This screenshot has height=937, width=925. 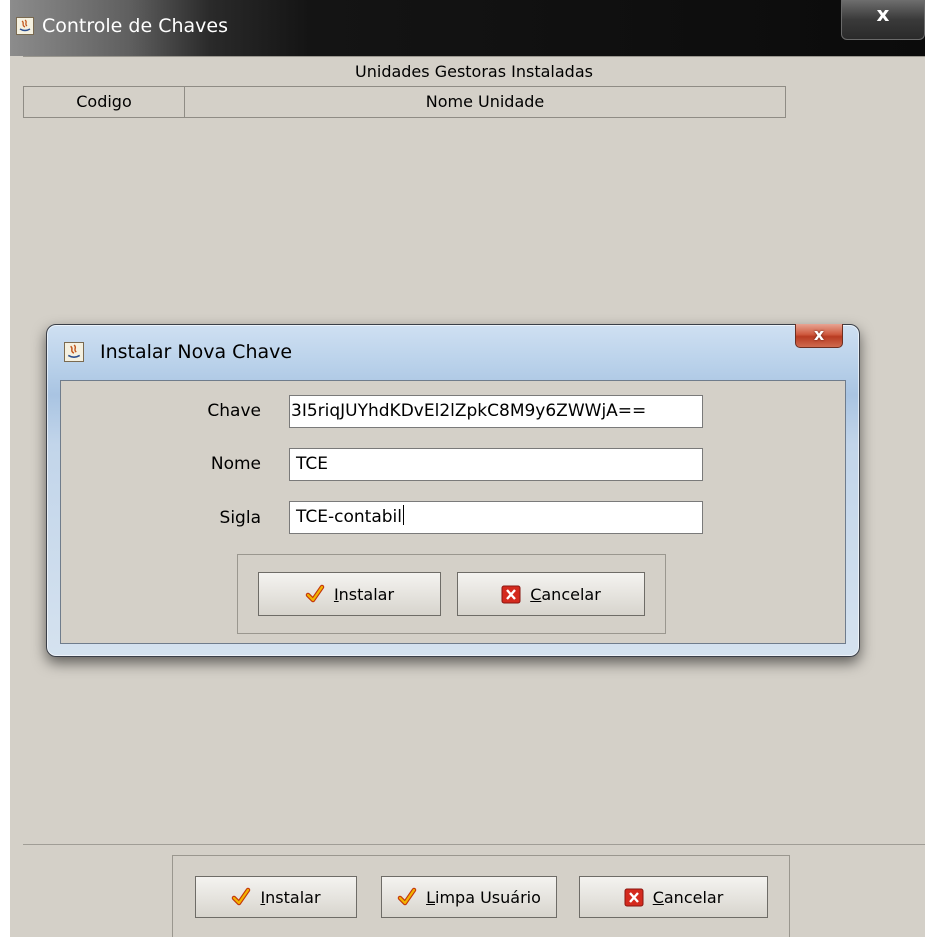 I want to click on table-caption: Unidades Gestoras Instaladas, so click(x=474, y=71).